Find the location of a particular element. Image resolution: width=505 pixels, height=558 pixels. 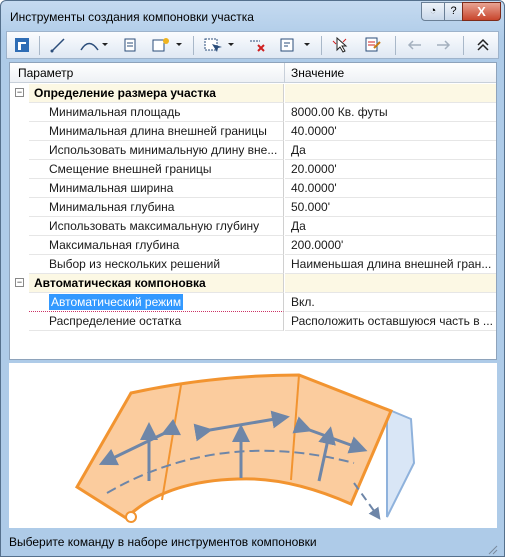

select-icon is located at coordinates (219, 45).